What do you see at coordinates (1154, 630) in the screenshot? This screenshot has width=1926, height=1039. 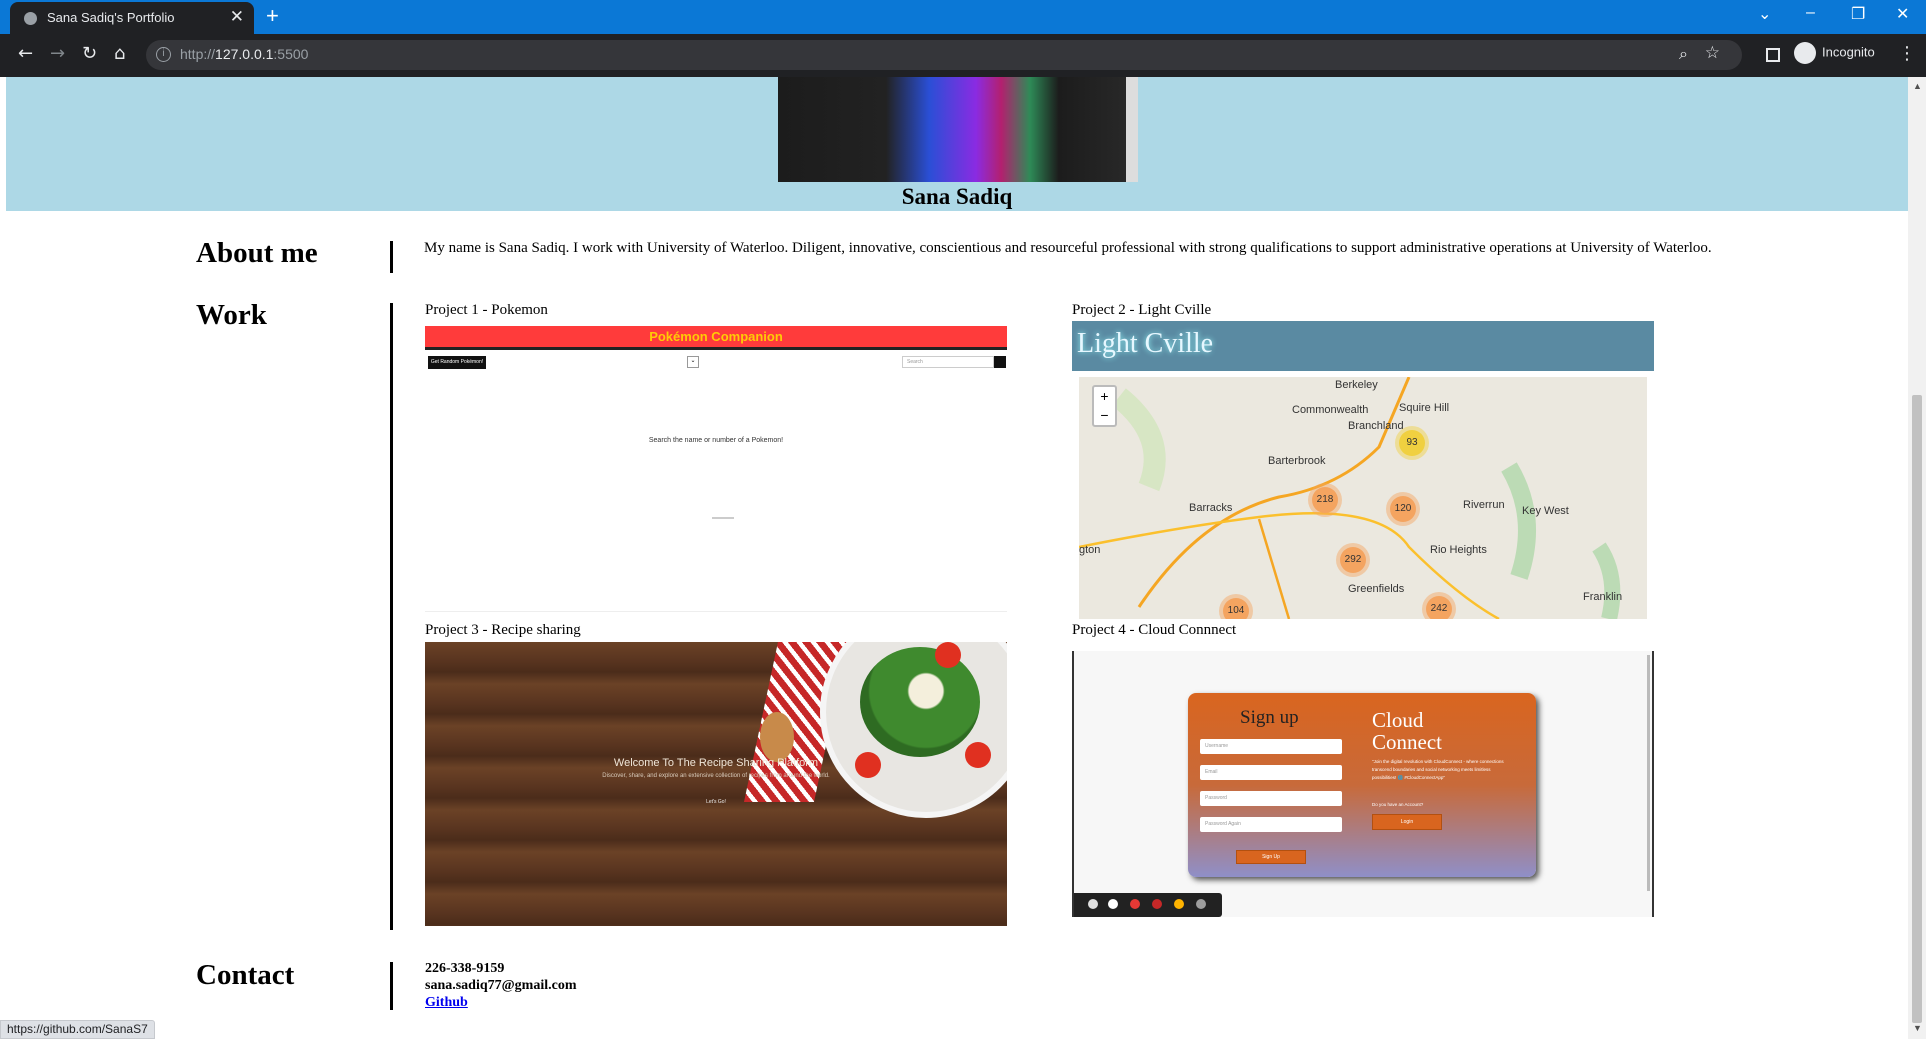 I see `project-4-label: Project 4 - Cloud Connnect` at bounding box center [1154, 630].